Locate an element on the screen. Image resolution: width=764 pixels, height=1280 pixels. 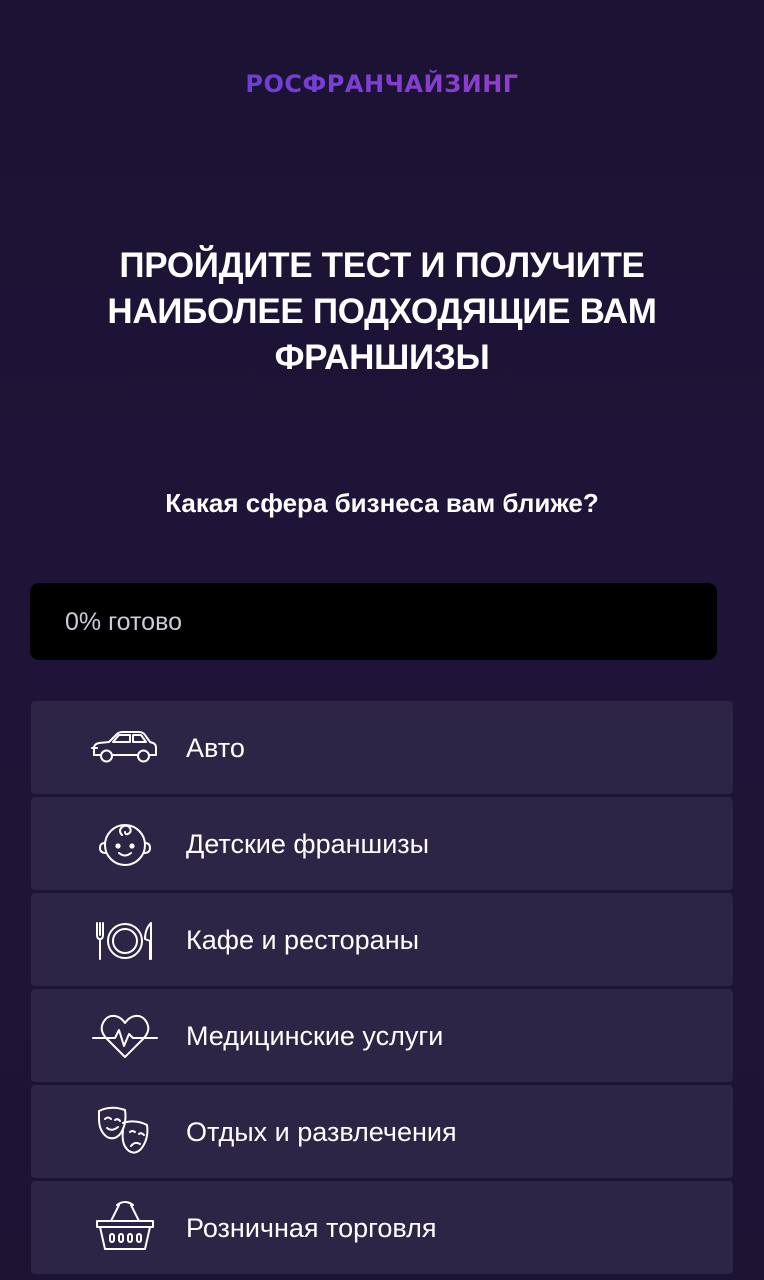
progress-bar: 0% готово is located at coordinates (373, 621).